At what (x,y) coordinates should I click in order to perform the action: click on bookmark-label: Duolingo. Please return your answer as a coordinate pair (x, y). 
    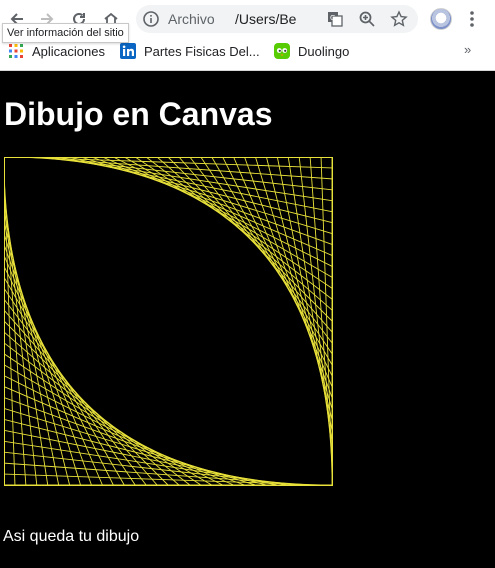
    Looking at the image, I should click on (324, 51).